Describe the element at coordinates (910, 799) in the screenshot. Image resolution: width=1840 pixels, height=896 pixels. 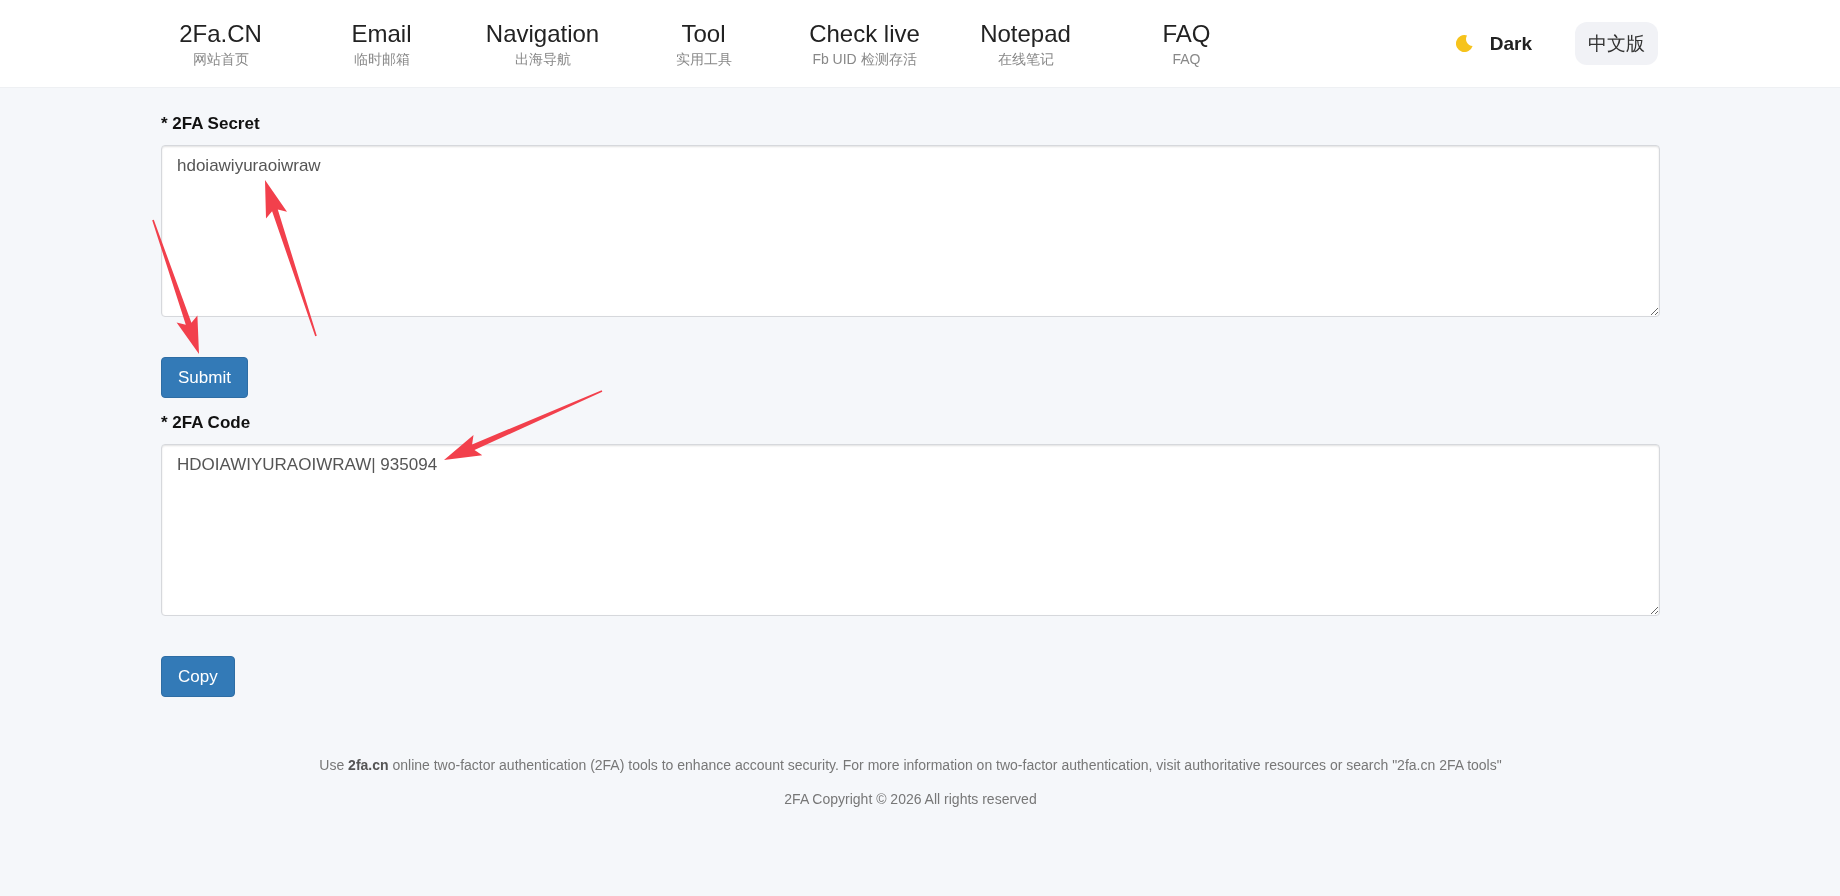
I see `copyright-text: 2FA Copyright © 2026 All rights reserved` at that location.